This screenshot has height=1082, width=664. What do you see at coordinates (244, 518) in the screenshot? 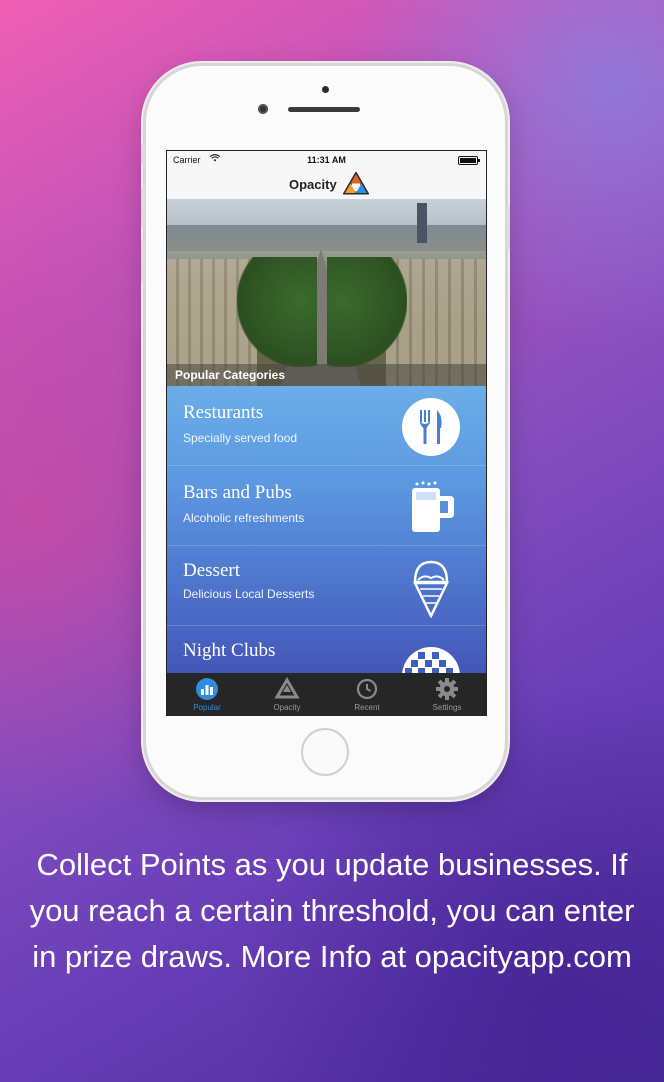
I see `category-subtitle: Alcoholic refreshments` at bounding box center [244, 518].